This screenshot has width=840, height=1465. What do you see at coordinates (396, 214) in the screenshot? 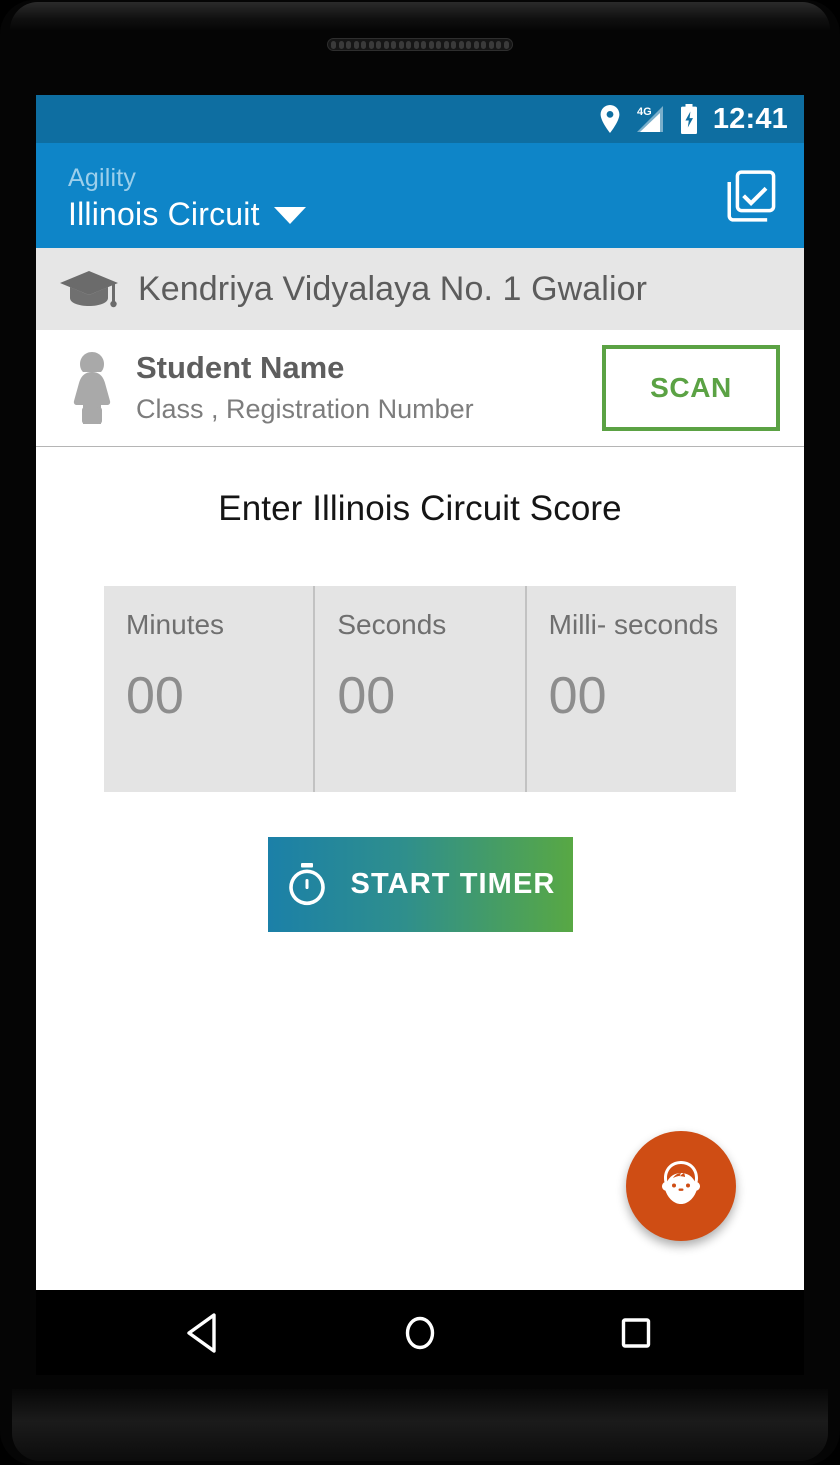
I see `event-selector: Illinois Circuit` at bounding box center [396, 214].